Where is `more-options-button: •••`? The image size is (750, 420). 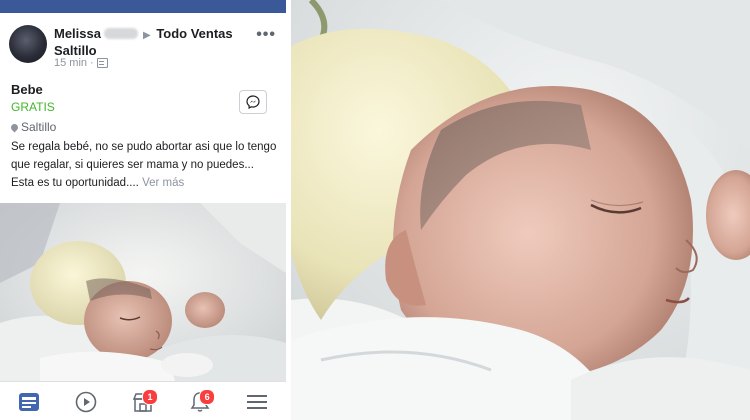 more-options-button: ••• is located at coordinates (266, 35).